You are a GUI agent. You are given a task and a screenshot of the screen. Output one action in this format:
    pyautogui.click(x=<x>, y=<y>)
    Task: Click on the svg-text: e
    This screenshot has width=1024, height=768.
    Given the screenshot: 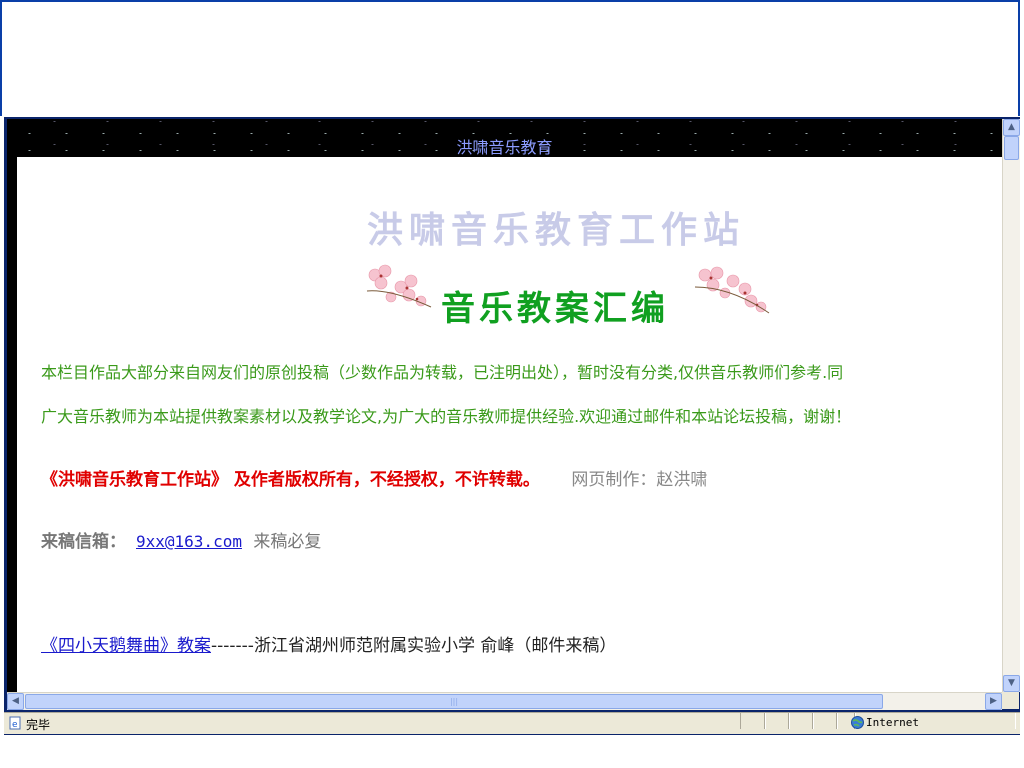 What is the action you would take?
    pyautogui.click(x=15, y=725)
    